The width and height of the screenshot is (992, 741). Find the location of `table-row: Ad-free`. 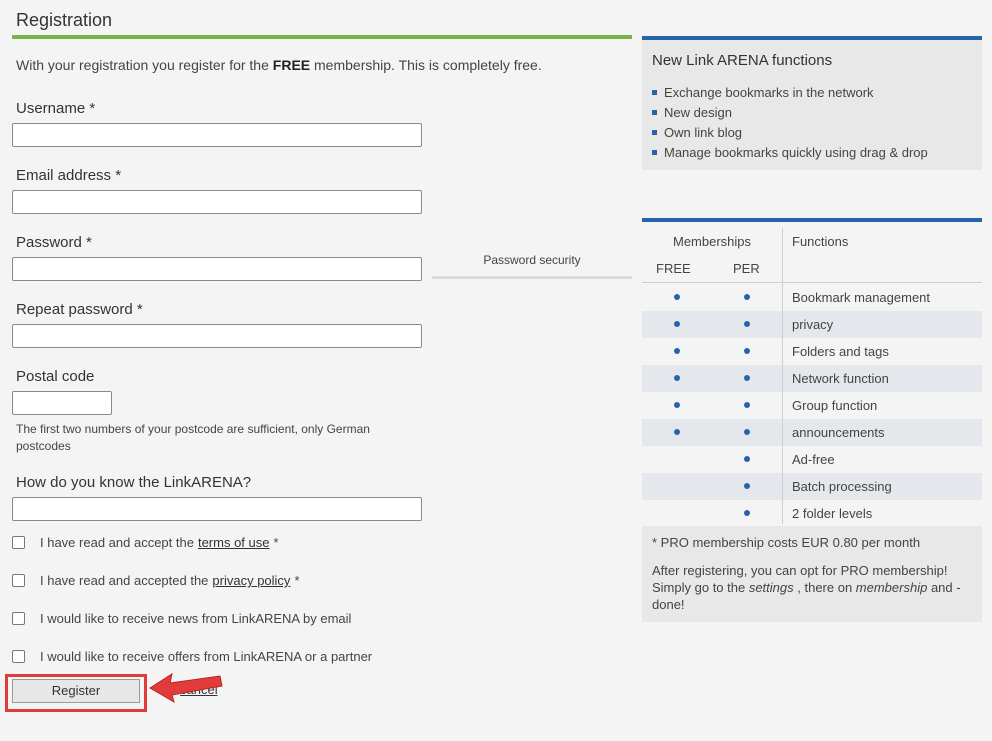

table-row: Ad-free is located at coordinates (812, 459).